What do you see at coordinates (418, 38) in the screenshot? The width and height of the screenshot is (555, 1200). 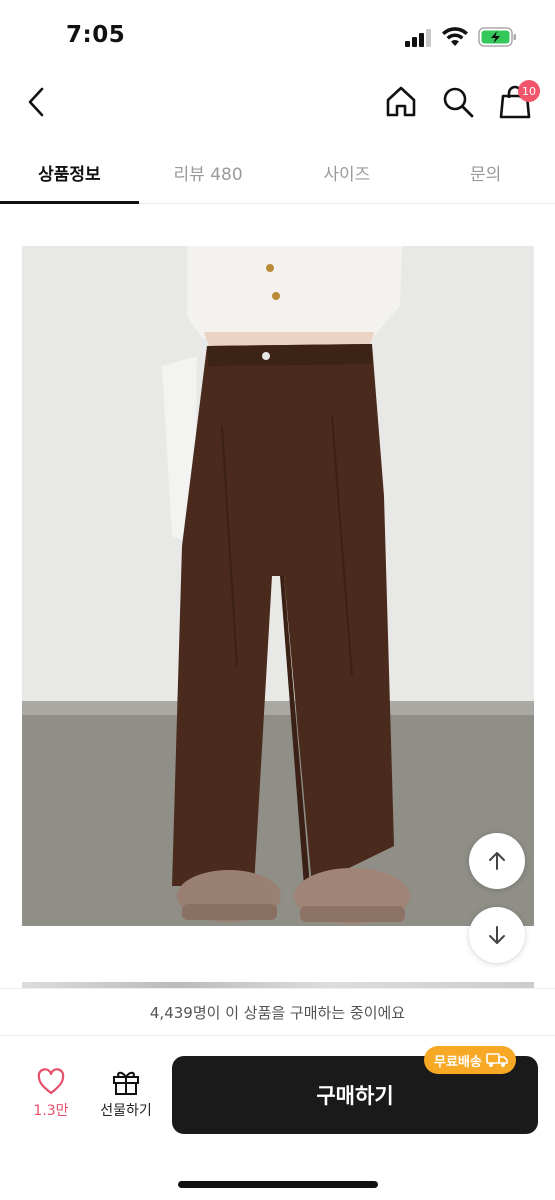 I see `cellular-signal-icon` at bounding box center [418, 38].